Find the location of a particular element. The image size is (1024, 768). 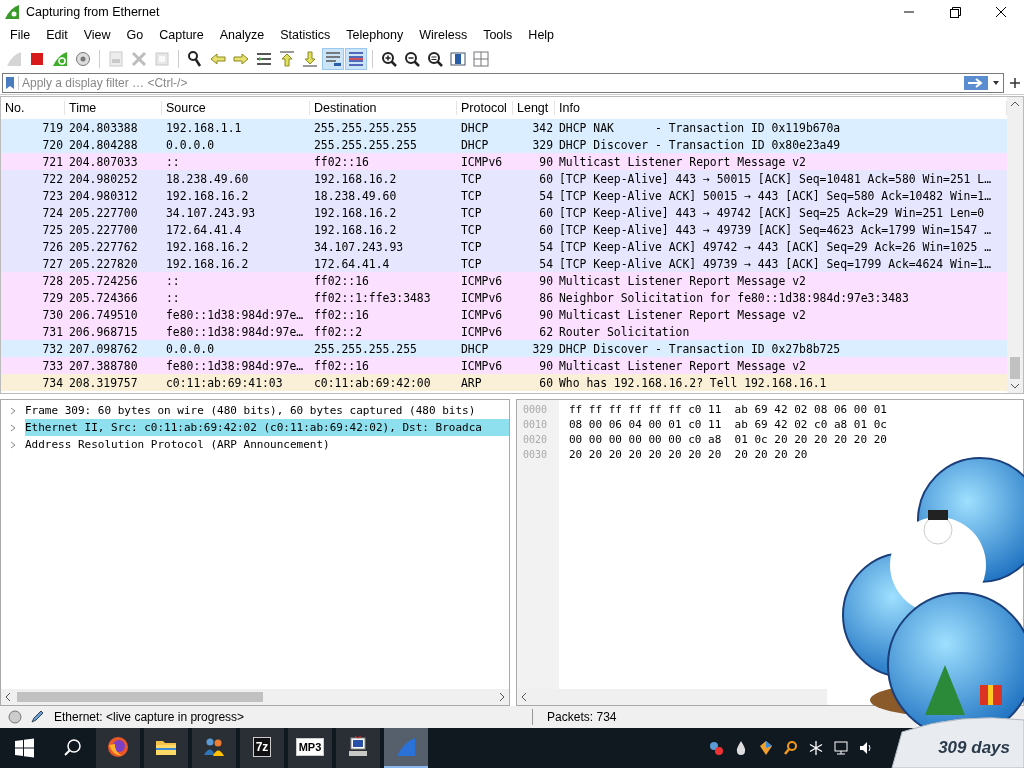

table-cell-text: 720 is located at coordinates (52, 144).